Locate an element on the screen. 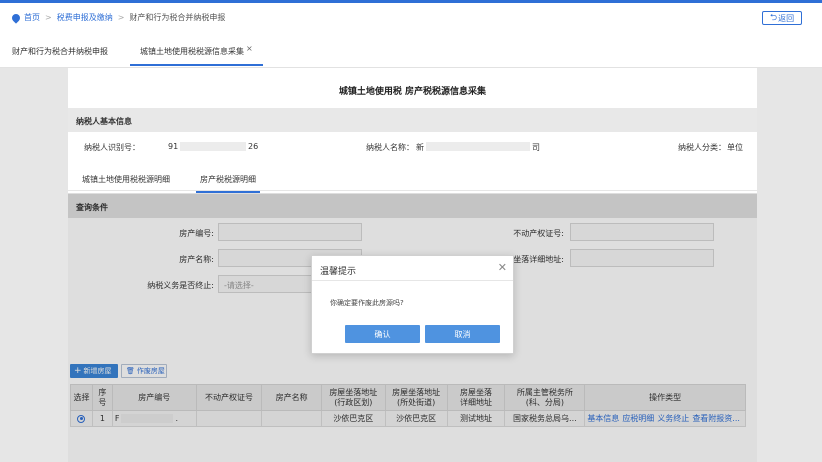 Image resolution: width=822 pixels, height=462 pixels. taxpayer-type-value: 单位 is located at coordinates (735, 147).